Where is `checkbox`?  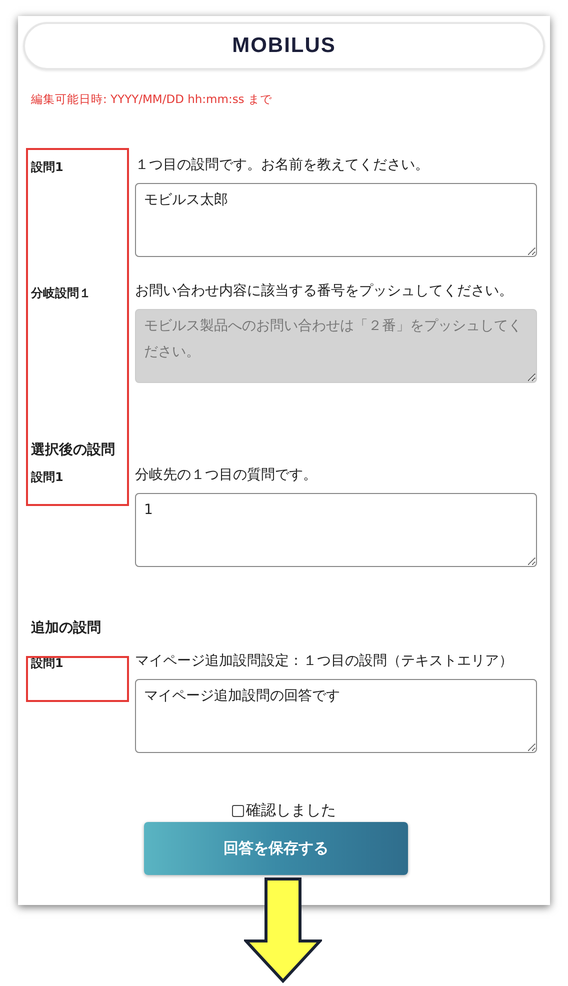
checkbox is located at coordinates (238, 810).